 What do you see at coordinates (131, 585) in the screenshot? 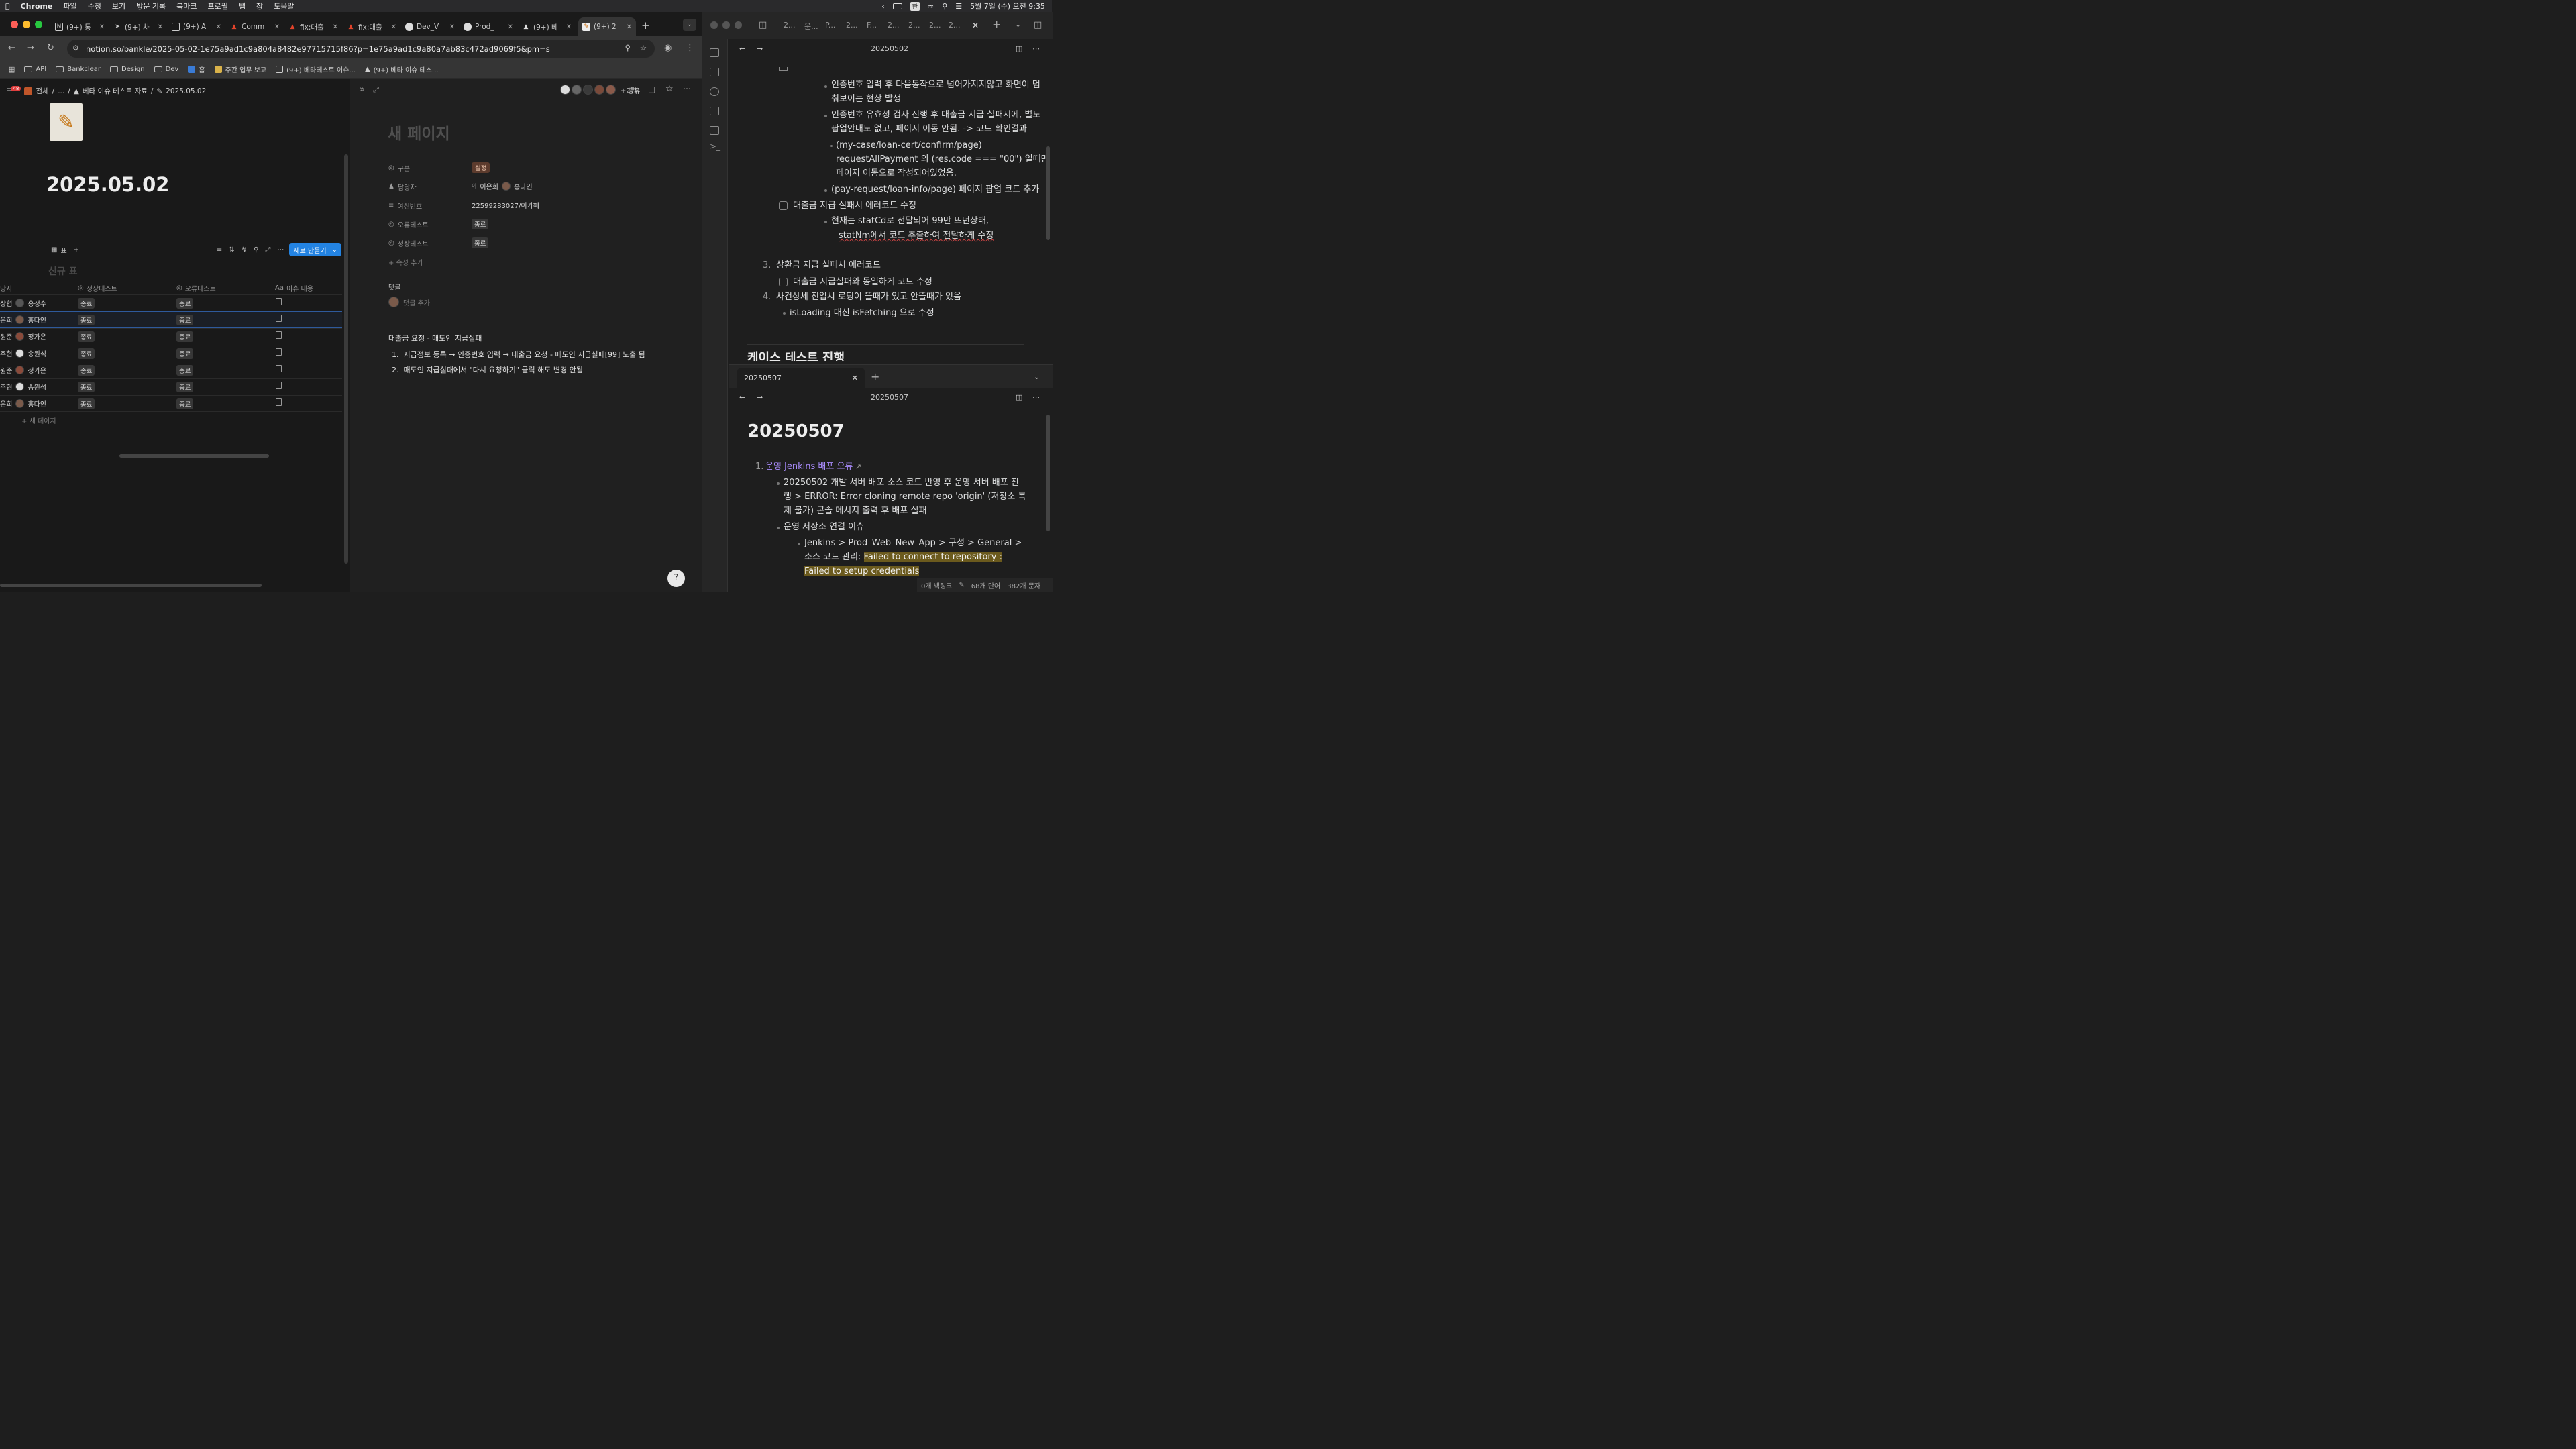
I see `window-horizontal-scrollbar` at bounding box center [131, 585].